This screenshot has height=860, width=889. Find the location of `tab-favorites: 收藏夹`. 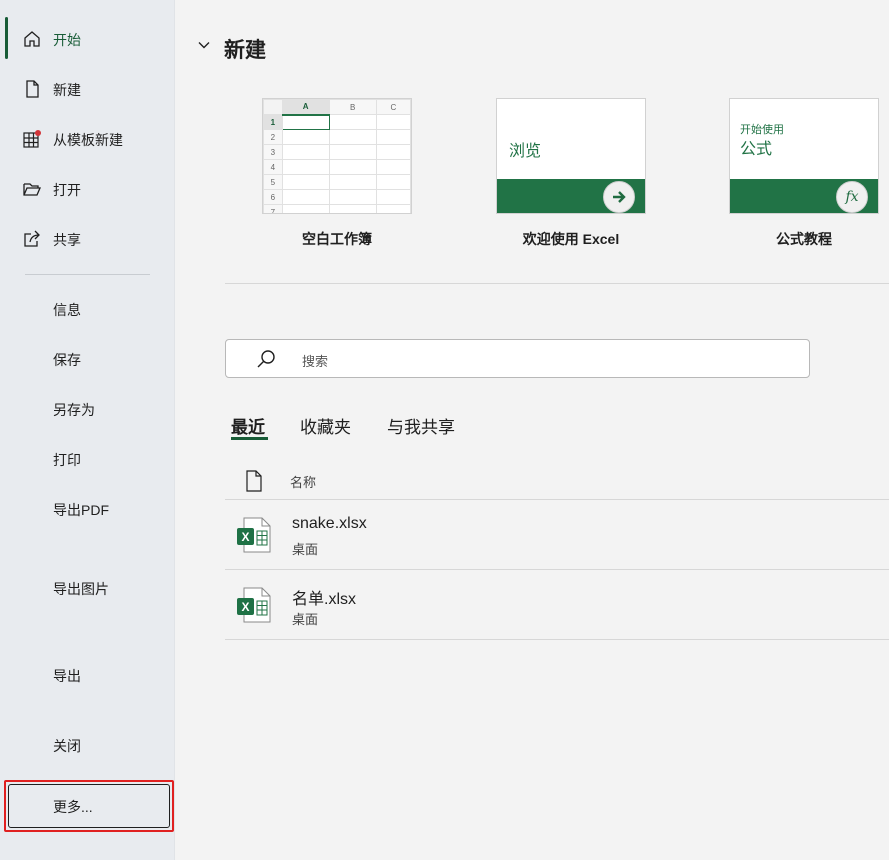

tab-favorites: 收藏夹 is located at coordinates (325, 425).